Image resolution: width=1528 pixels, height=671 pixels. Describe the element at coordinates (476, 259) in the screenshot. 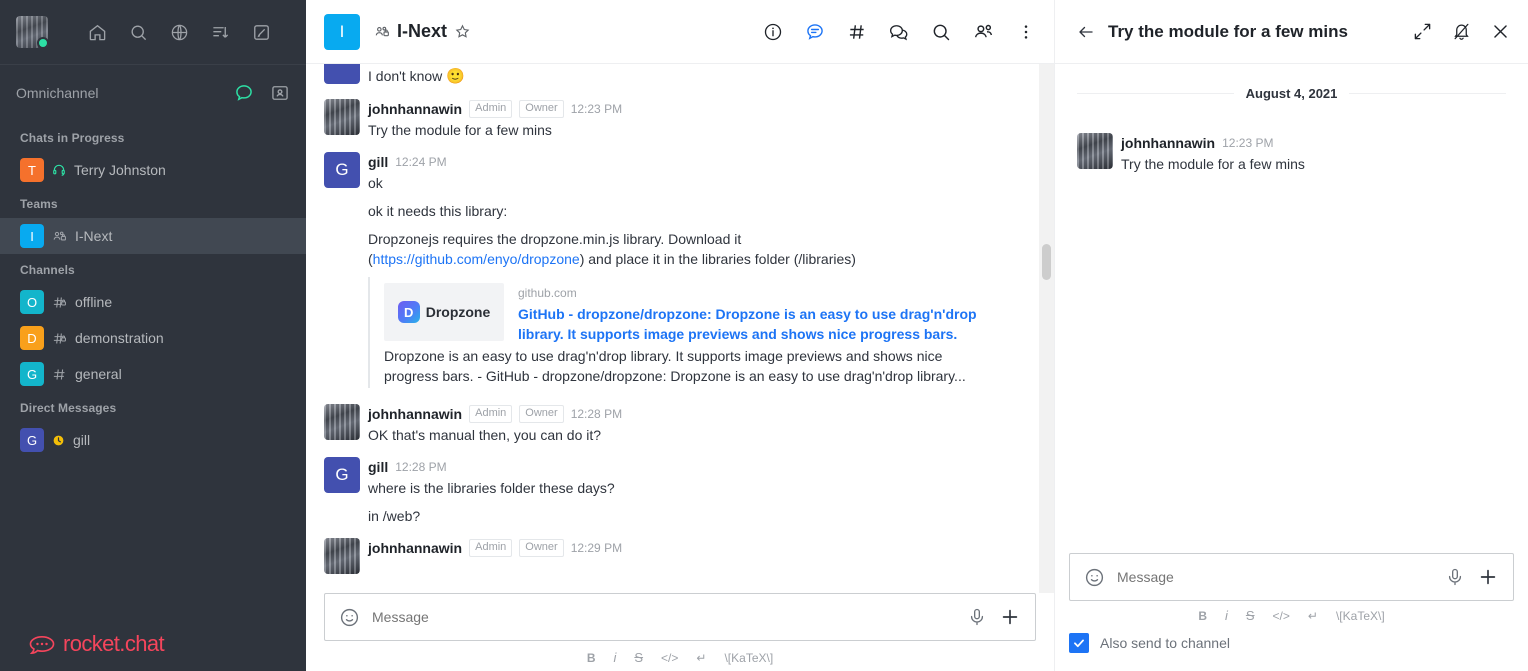

I see `dropzone-github-link: https://github.com/enyo/dropzone` at that location.